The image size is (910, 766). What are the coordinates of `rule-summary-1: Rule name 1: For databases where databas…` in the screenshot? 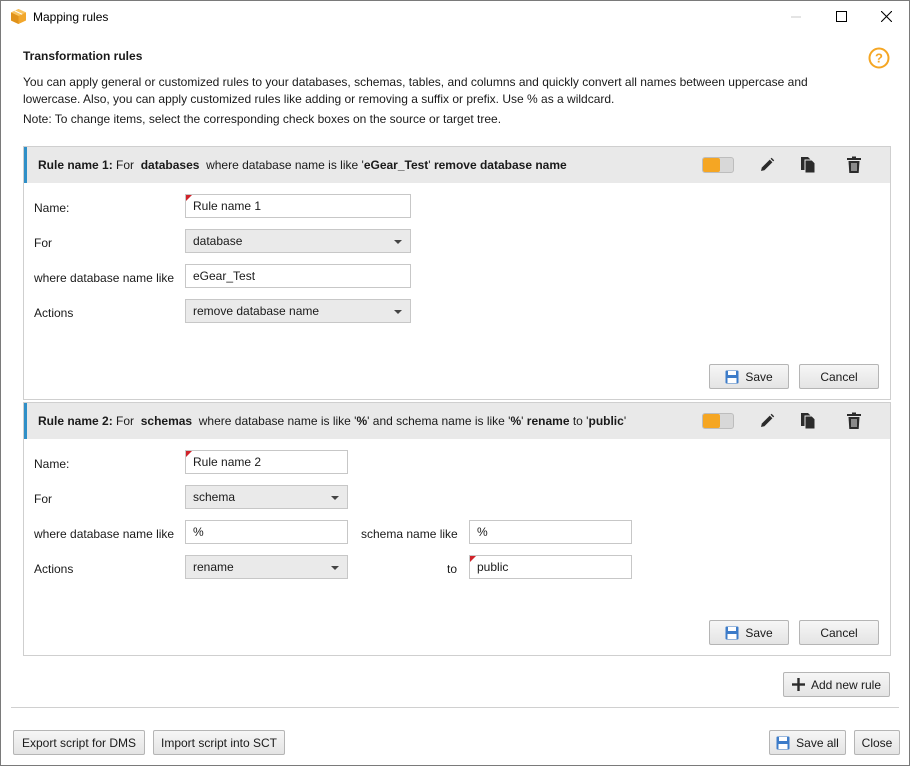 It's located at (302, 165).